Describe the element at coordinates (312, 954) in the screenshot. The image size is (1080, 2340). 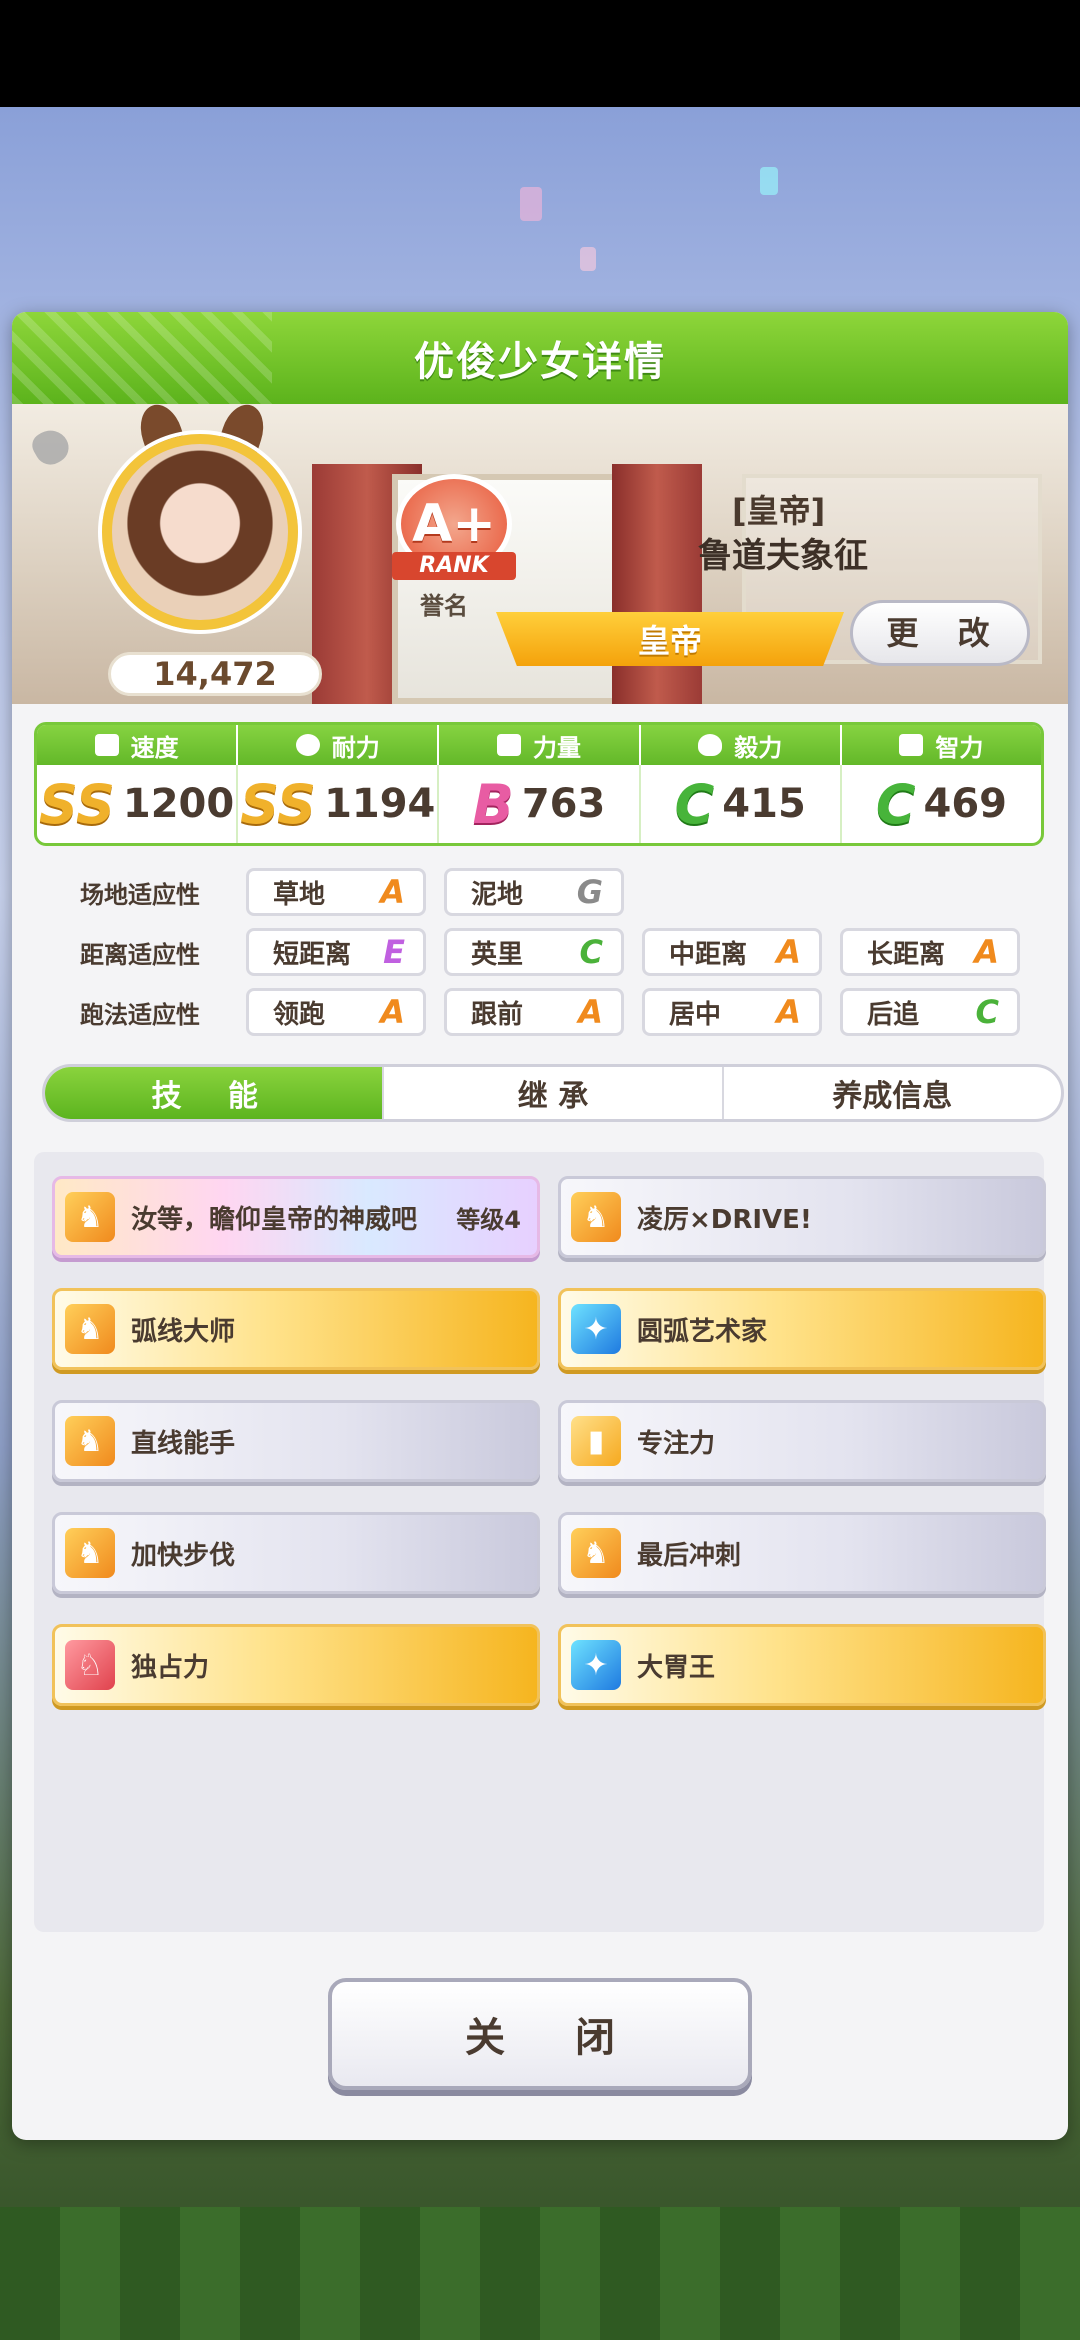
I see `aptitude-name: 短距离` at that location.